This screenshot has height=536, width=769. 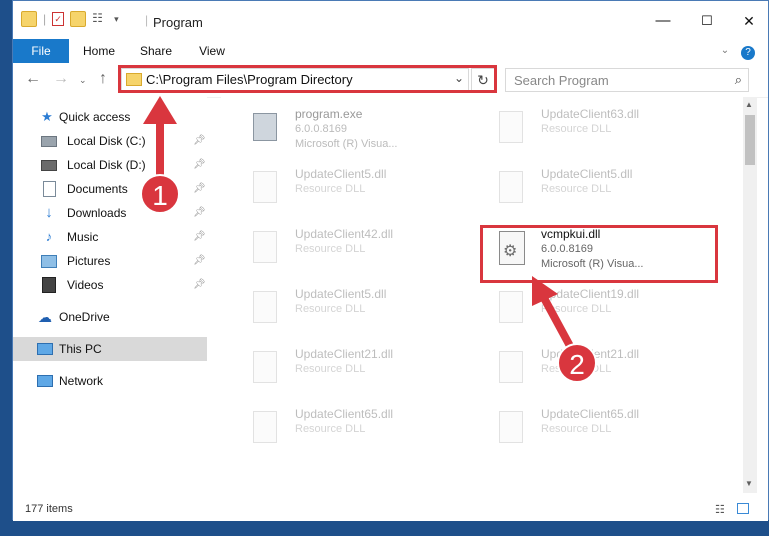 I want to click on scroll-down-icon: ▼, so click(x=749, y=483).